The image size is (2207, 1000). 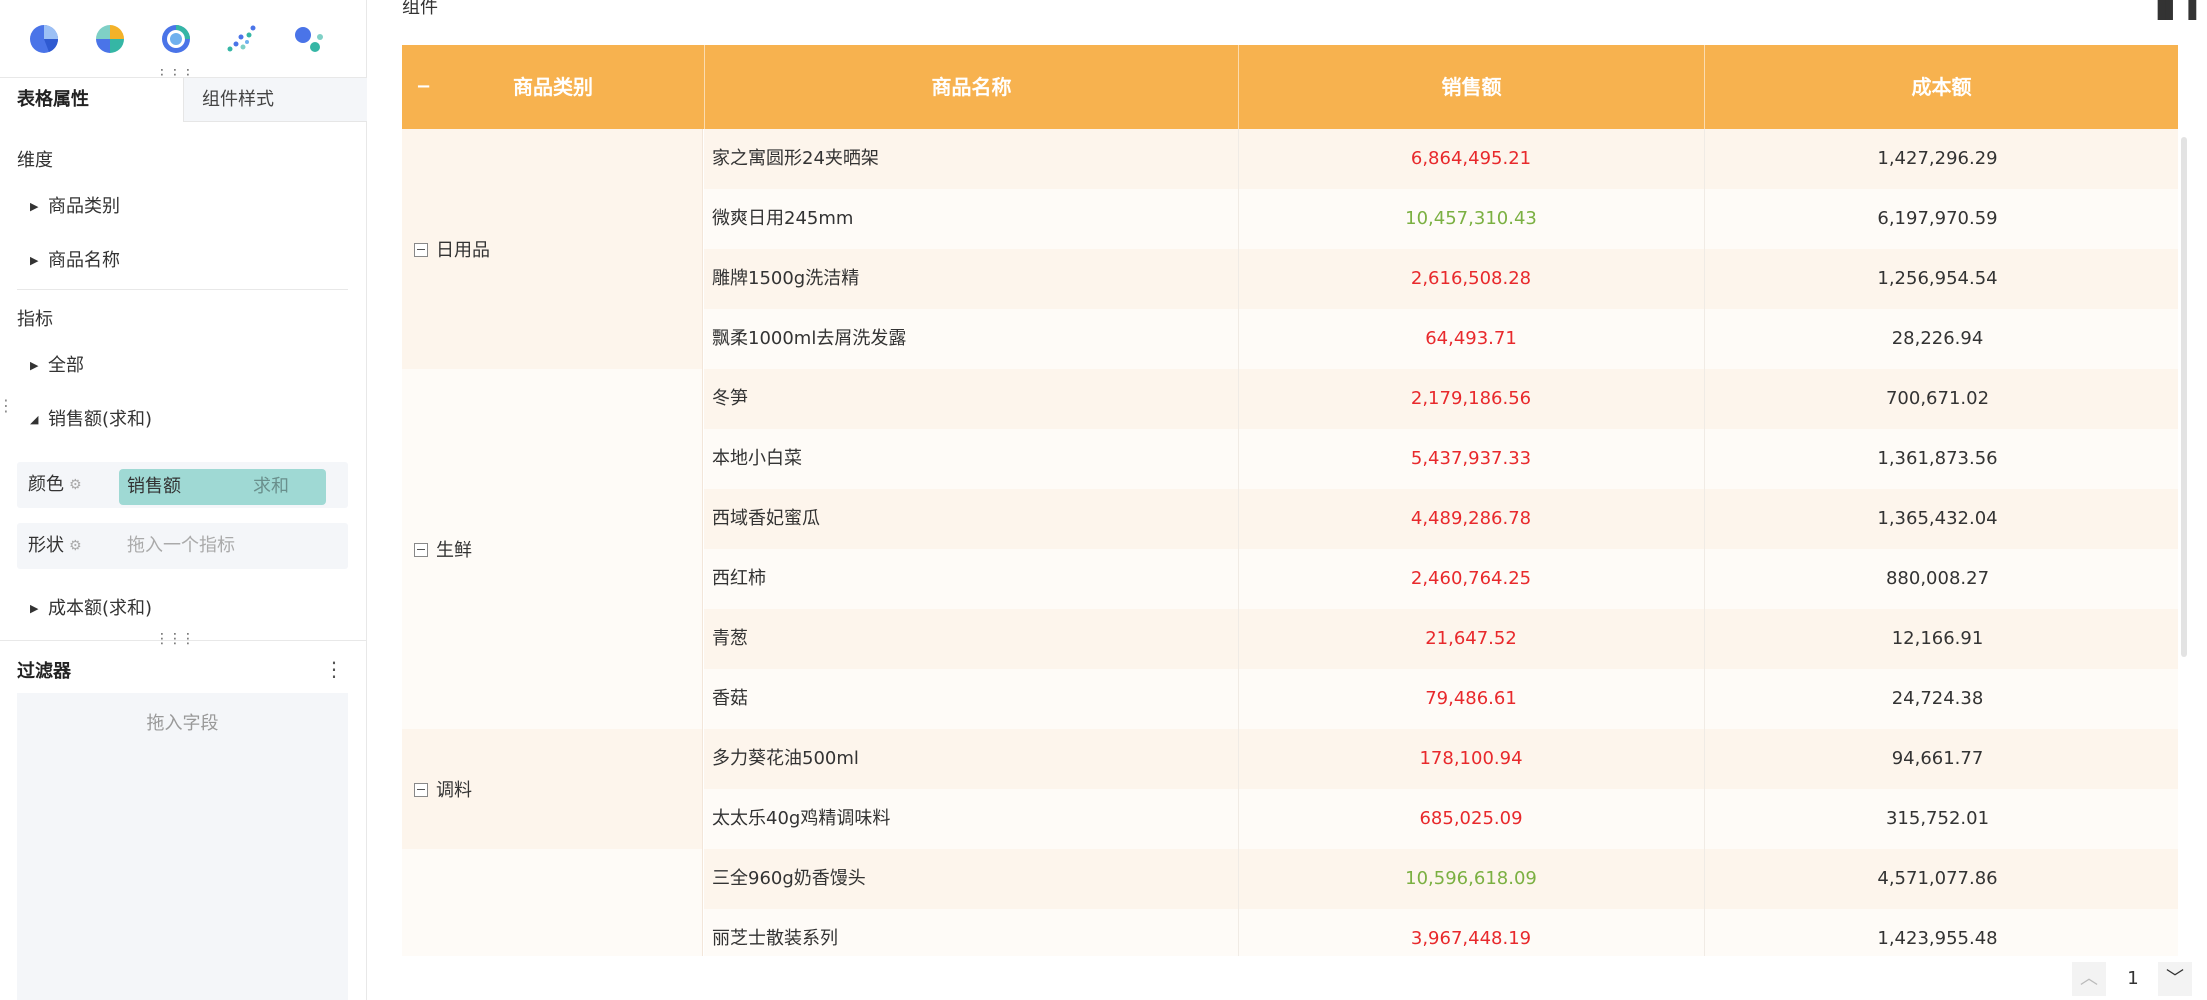 What do you see at coordinates (66, 365) in the screenshot?
I see `metric-item-label: 全部` at bounding box center [66, 365].